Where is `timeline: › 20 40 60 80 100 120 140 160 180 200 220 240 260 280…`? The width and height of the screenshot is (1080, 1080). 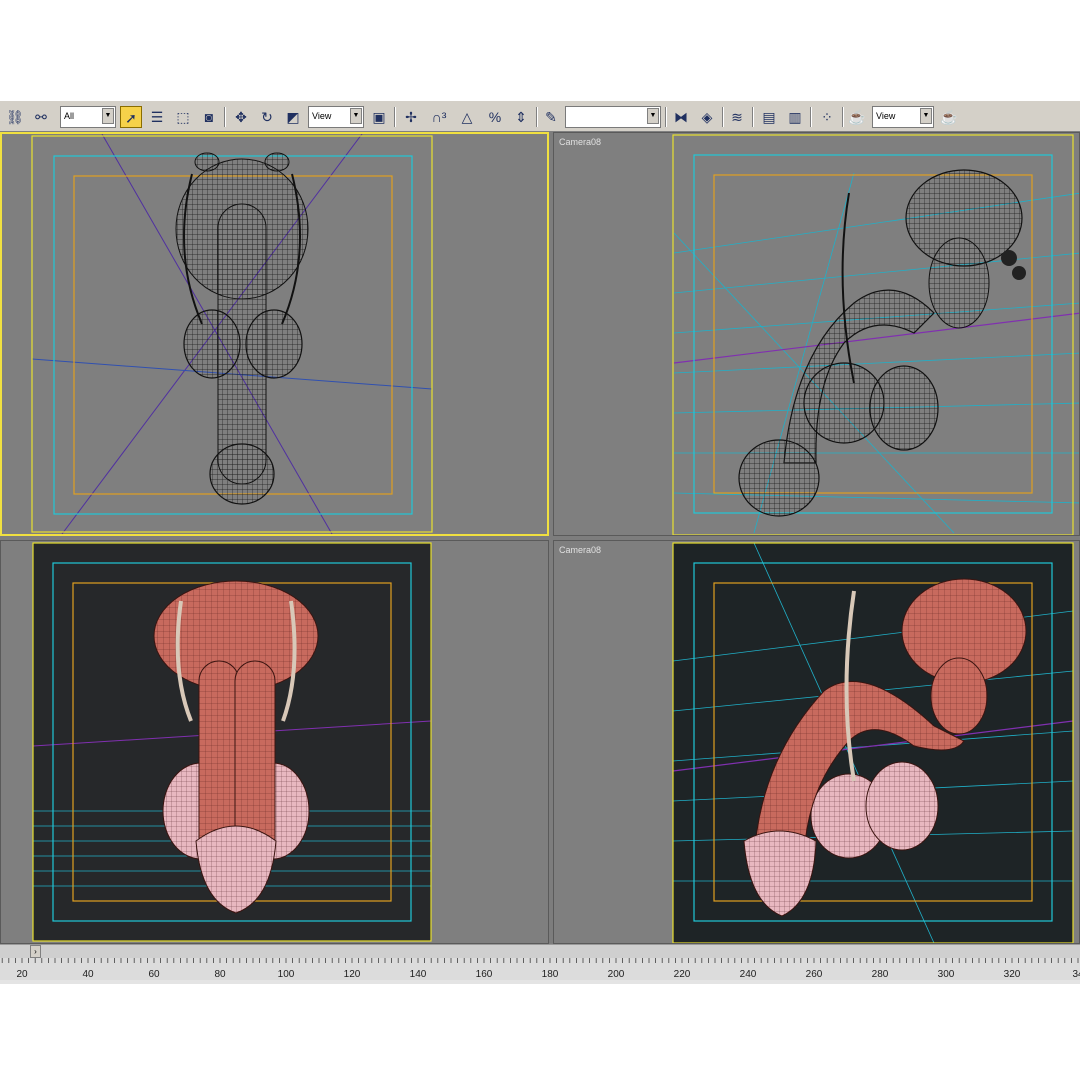
timeline: › 20 40 60 80 100 120 140 160 180 200 220 240 260 280… is located at coordinates (540, 964).